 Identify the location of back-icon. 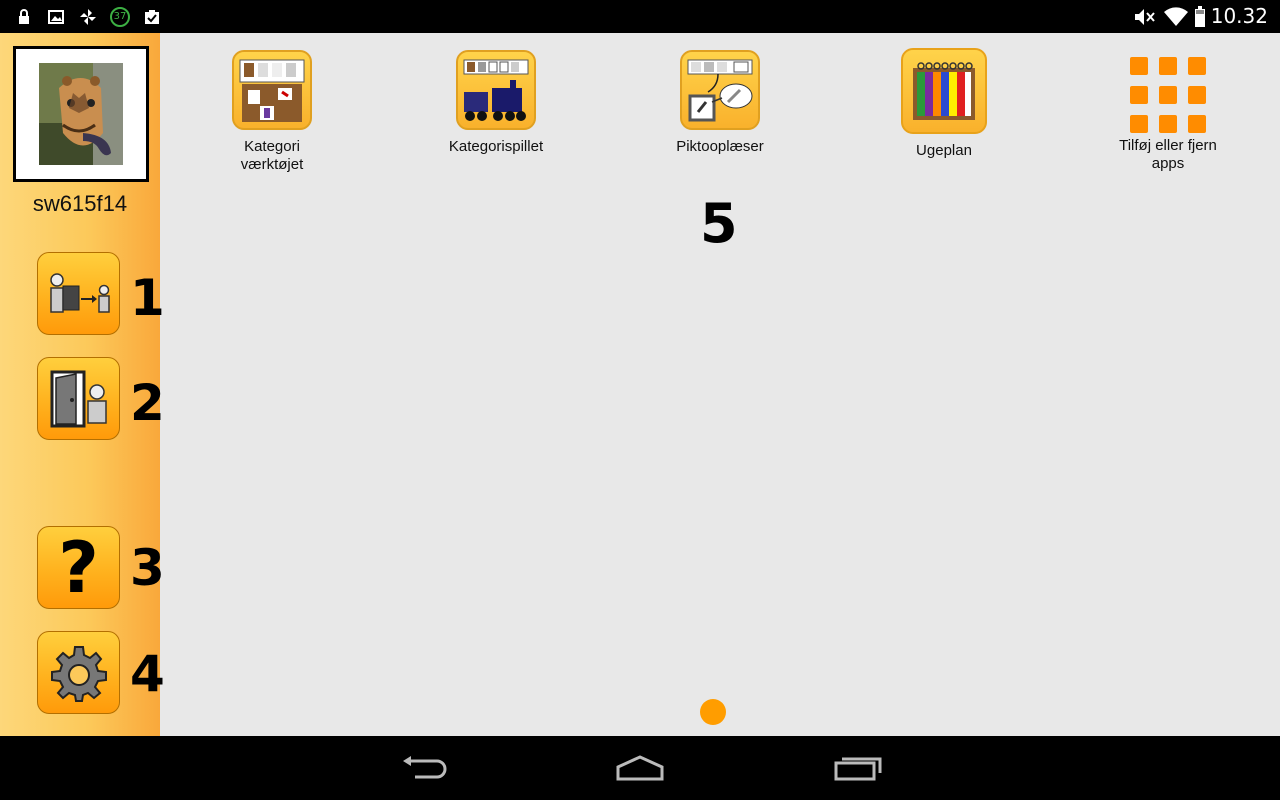
(425, 767).